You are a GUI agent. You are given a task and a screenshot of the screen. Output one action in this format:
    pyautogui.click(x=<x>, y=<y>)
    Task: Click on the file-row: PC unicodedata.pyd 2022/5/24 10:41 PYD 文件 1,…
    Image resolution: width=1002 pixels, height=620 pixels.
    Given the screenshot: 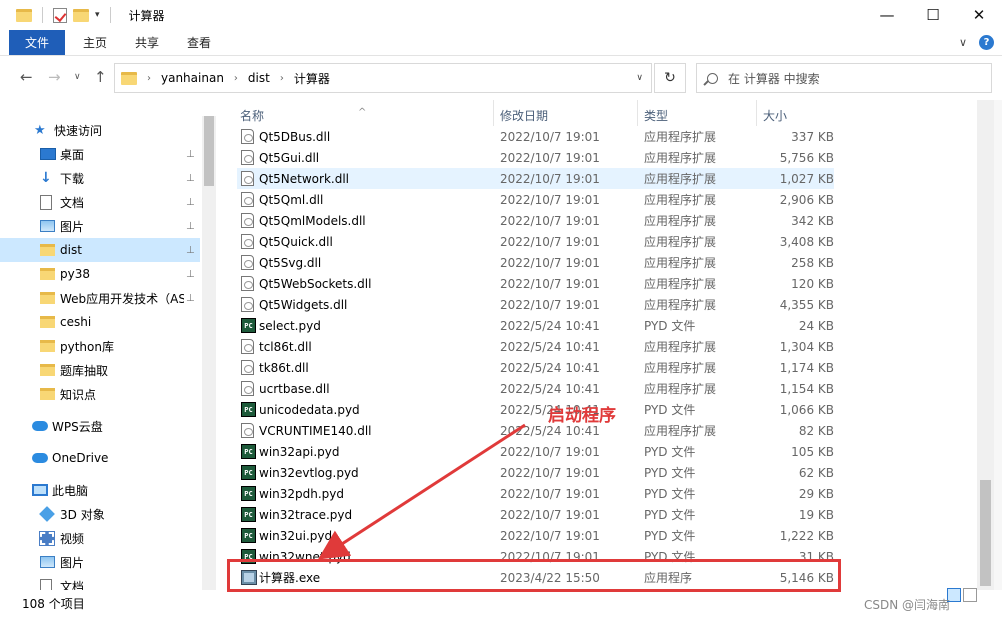 What is the action you would take?
    pyautogui.click(x=535, y=409)
    